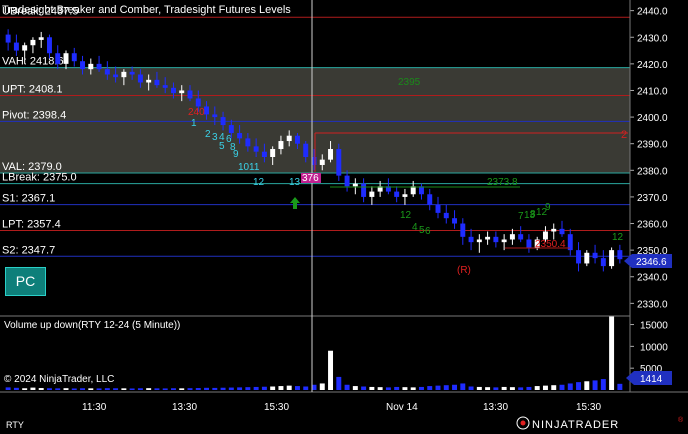 This screenshot has height=434, width=688. I want to click on count-green-top: 2395, so click(409, 82).